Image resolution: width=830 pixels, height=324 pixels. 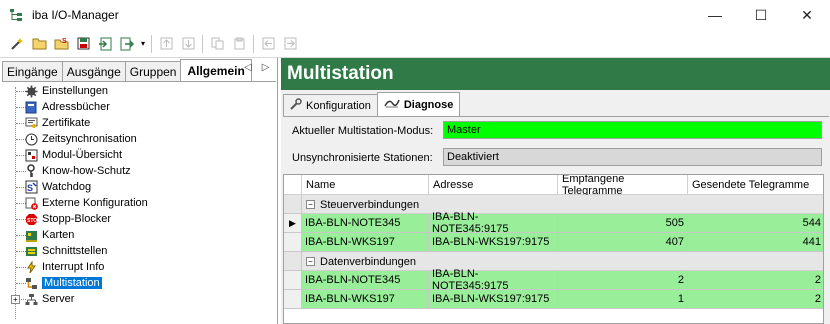 I want to click on tree-item-label: Interrupt Info, so click(x=73, y=267).